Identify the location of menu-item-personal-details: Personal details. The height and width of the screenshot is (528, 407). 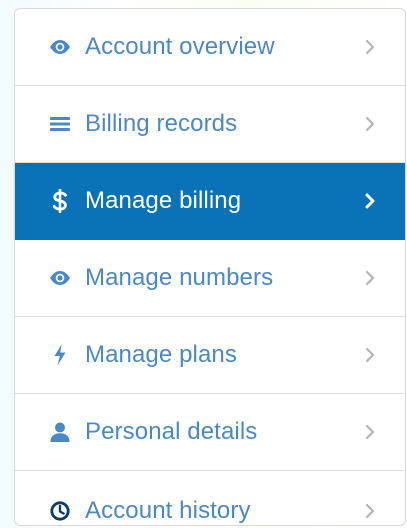
(210, 432).